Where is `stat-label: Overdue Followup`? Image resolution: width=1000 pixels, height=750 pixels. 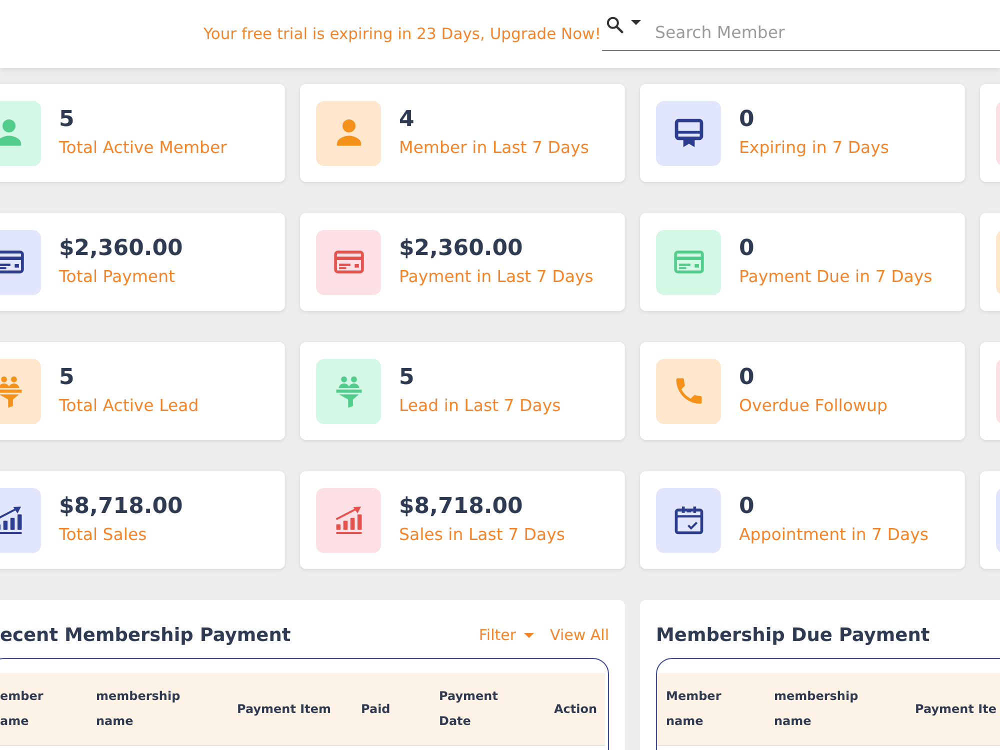 stat-label: Overdue Followup is located at coordinates (813, 405).